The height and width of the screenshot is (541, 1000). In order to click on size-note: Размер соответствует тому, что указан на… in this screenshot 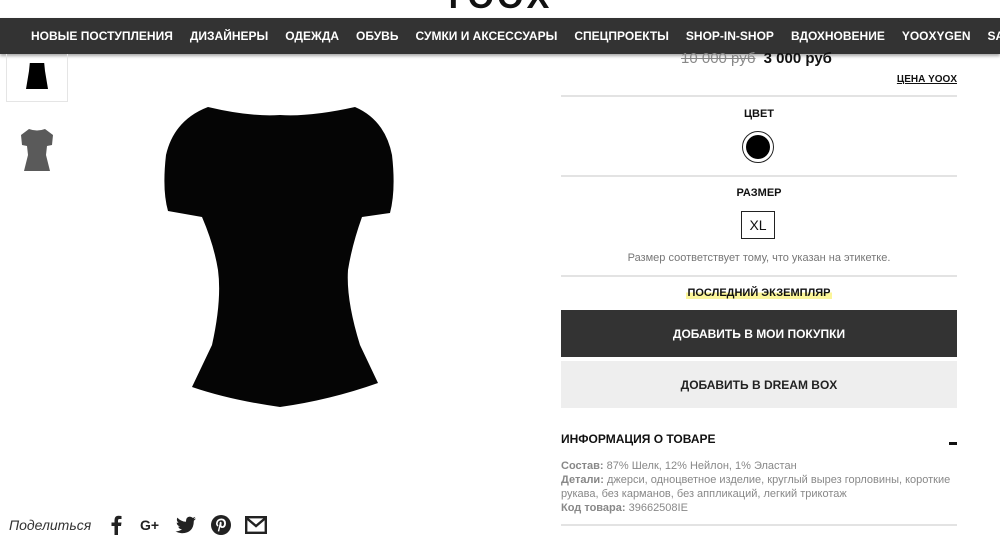, I will do `click(759, 258)`.